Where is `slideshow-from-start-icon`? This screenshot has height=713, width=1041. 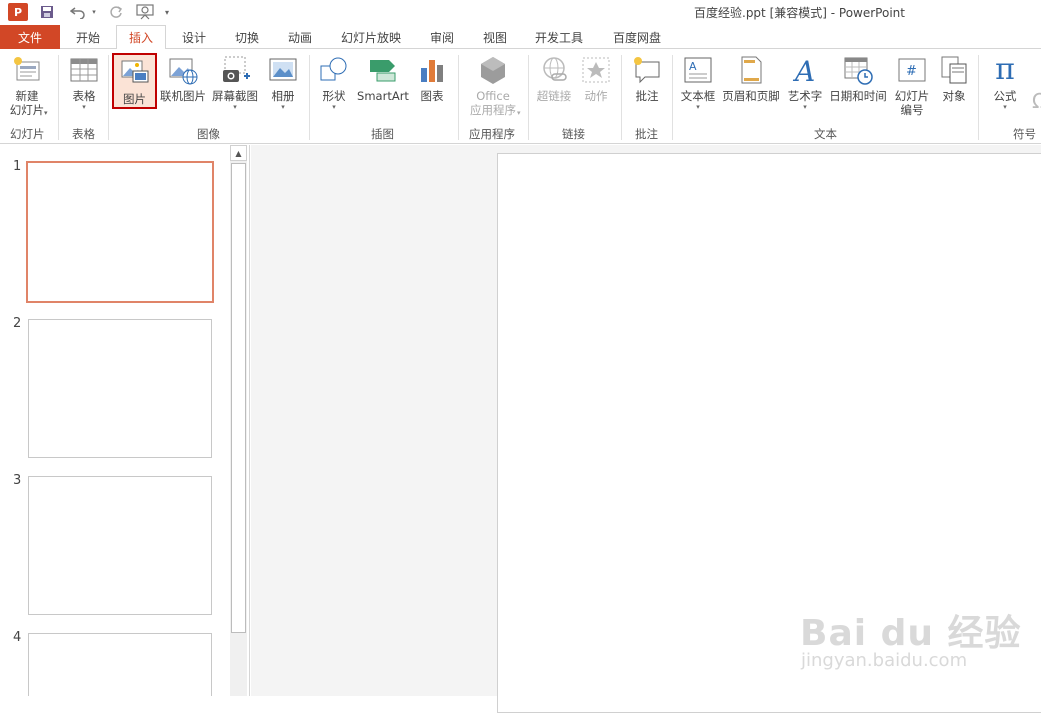 slideshow-from-start-icon is located at coordinates (145, 12).